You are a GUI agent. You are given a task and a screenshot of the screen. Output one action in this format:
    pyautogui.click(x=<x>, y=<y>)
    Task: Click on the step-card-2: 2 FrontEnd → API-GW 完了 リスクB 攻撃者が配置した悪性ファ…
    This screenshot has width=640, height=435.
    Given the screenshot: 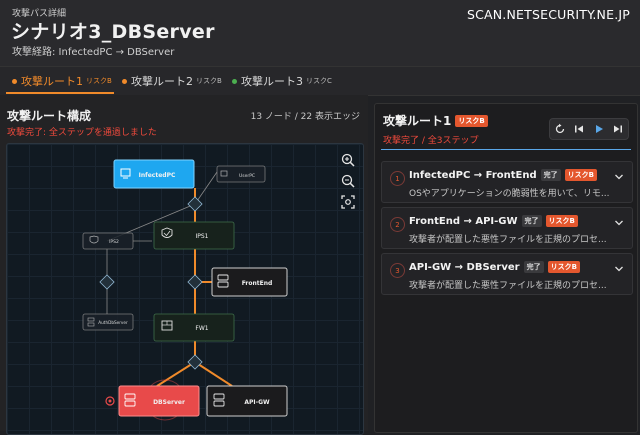 What is the action you would take?
    pyautogui.click(x=507, y=228)
    